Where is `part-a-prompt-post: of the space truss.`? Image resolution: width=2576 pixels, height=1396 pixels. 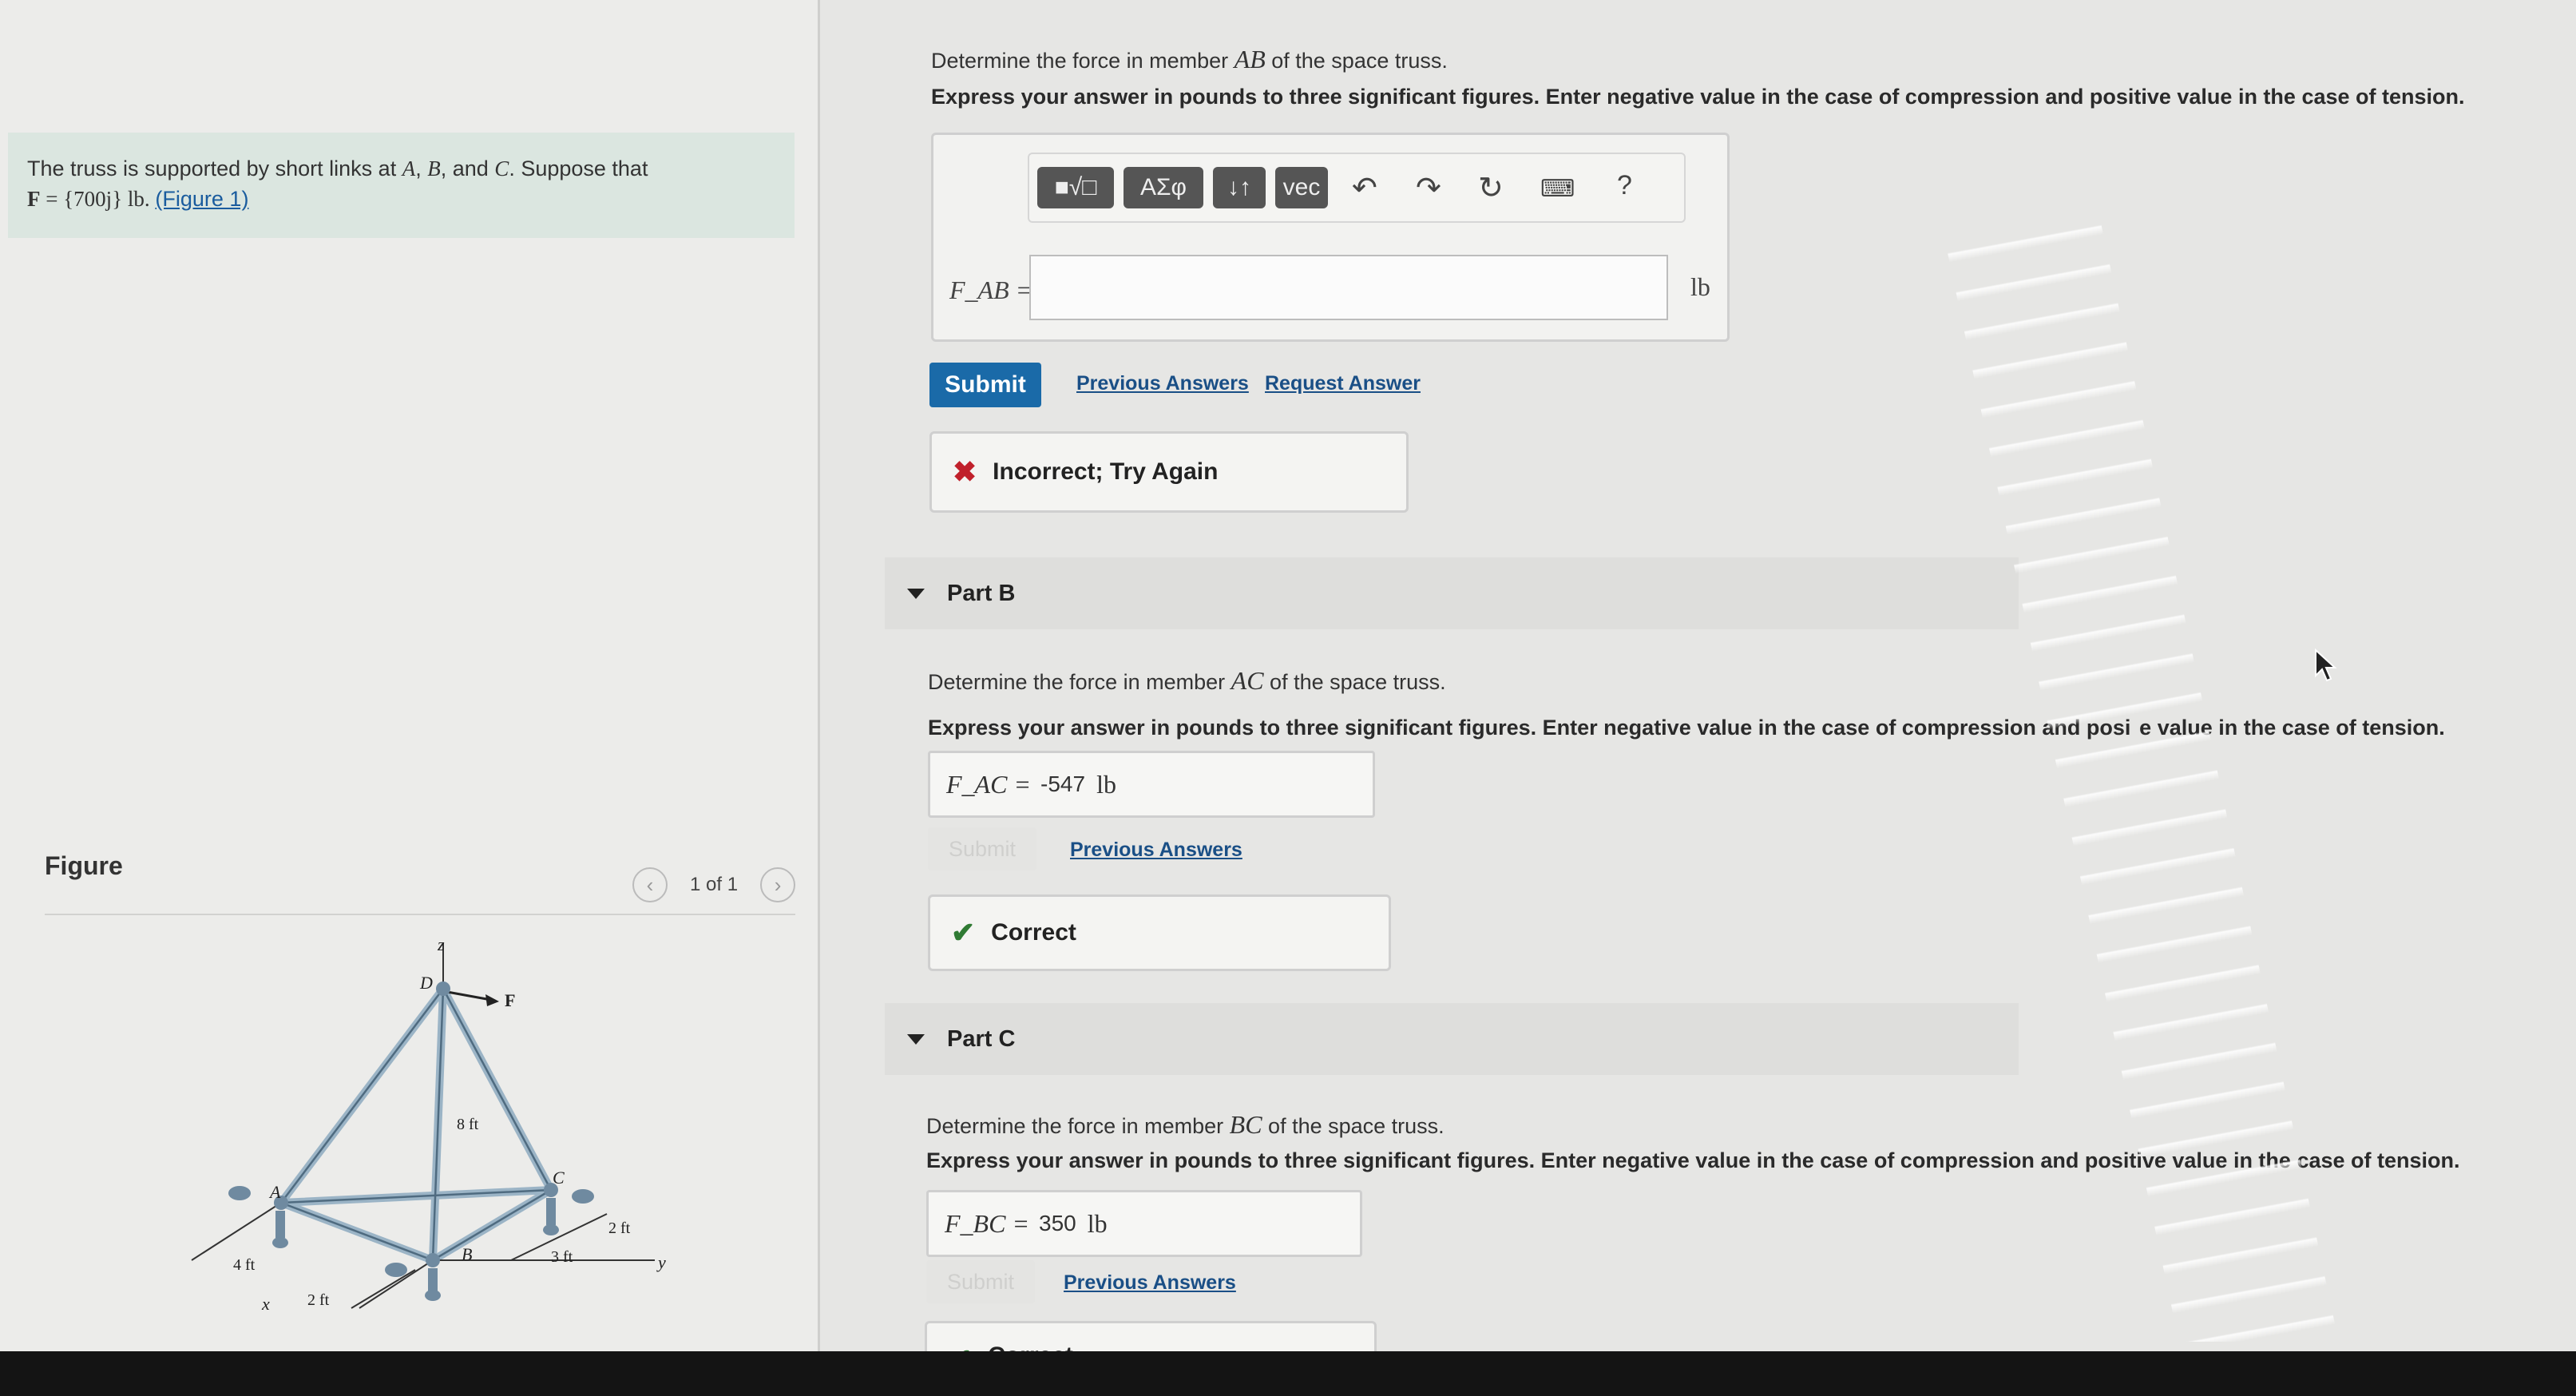 part-a-prompt-post: of the space truss. is located at coordinates (1356, 61).